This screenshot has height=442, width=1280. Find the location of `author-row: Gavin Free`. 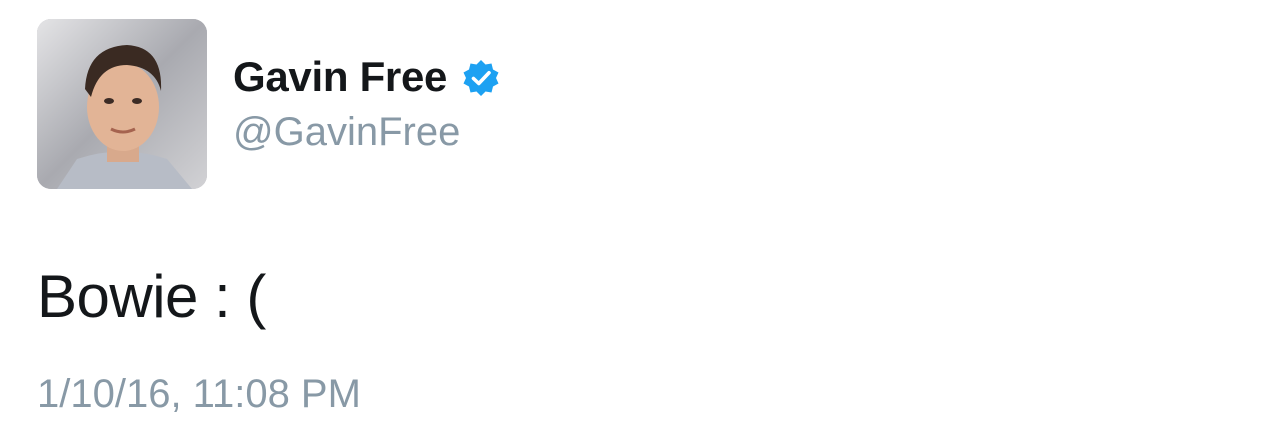

author-row: Gavin Free is located at coordinates (367, 77).